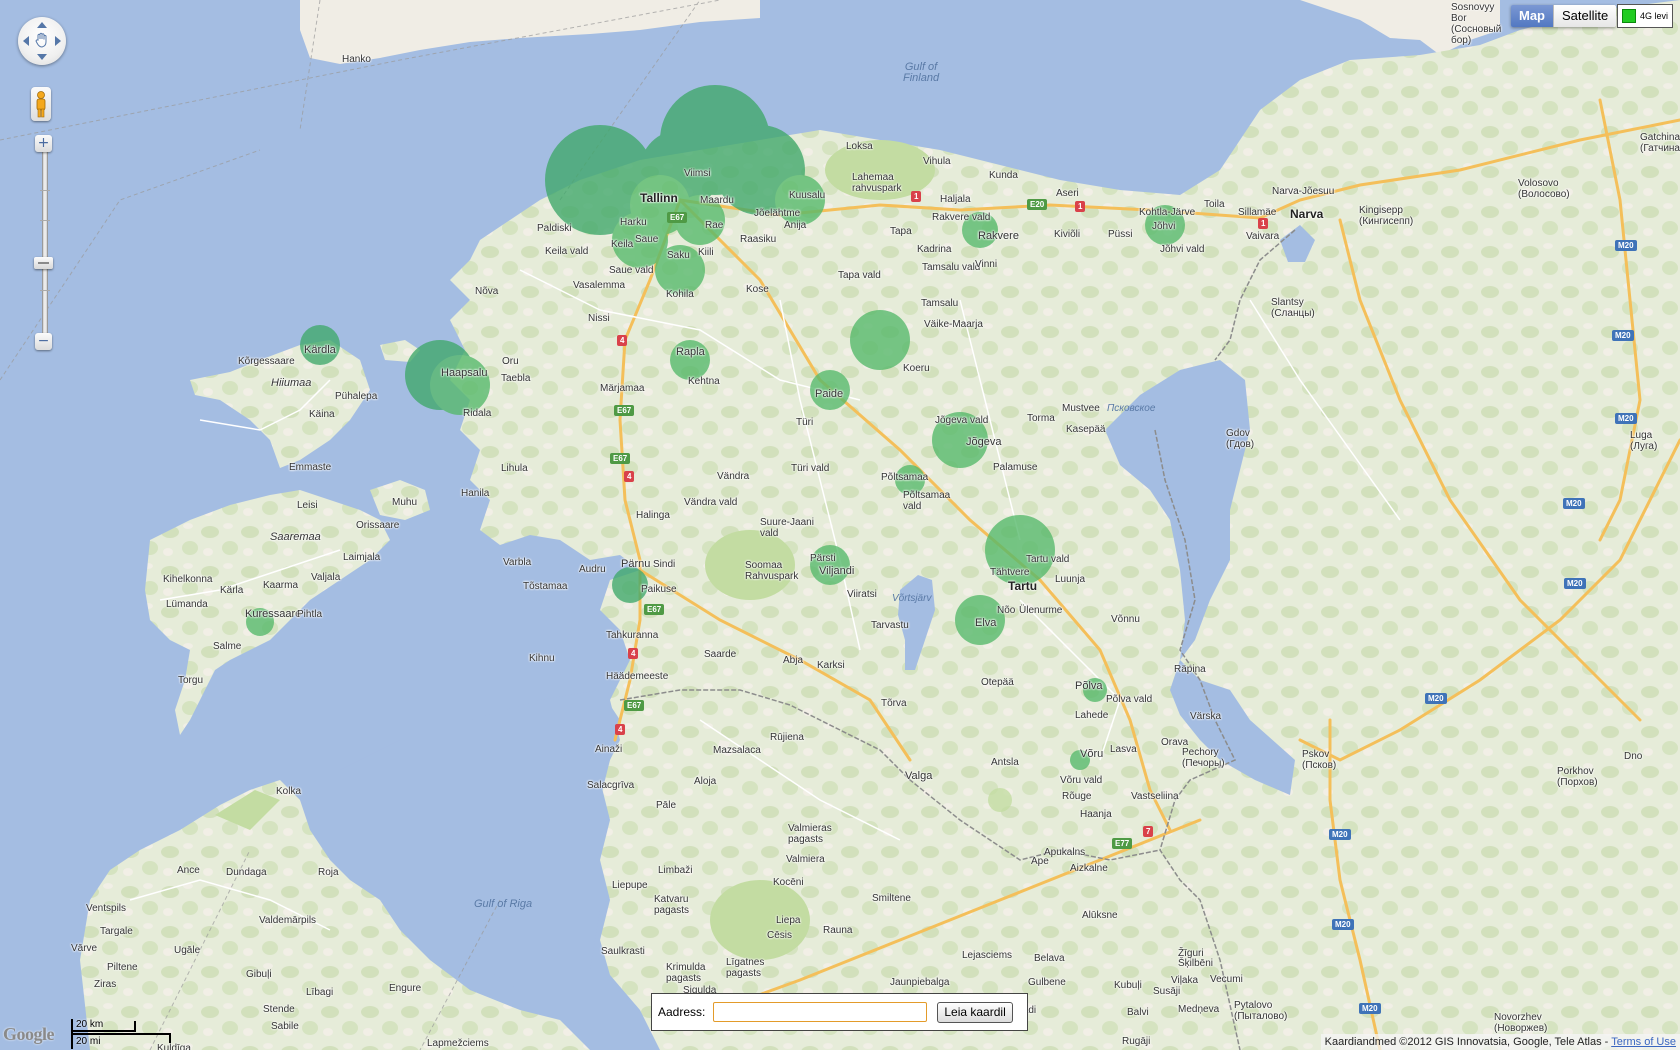 The height and width of the screenshot is (1050, 1680). I want to click on pan-right-arrow-icon, so click(58, 41).